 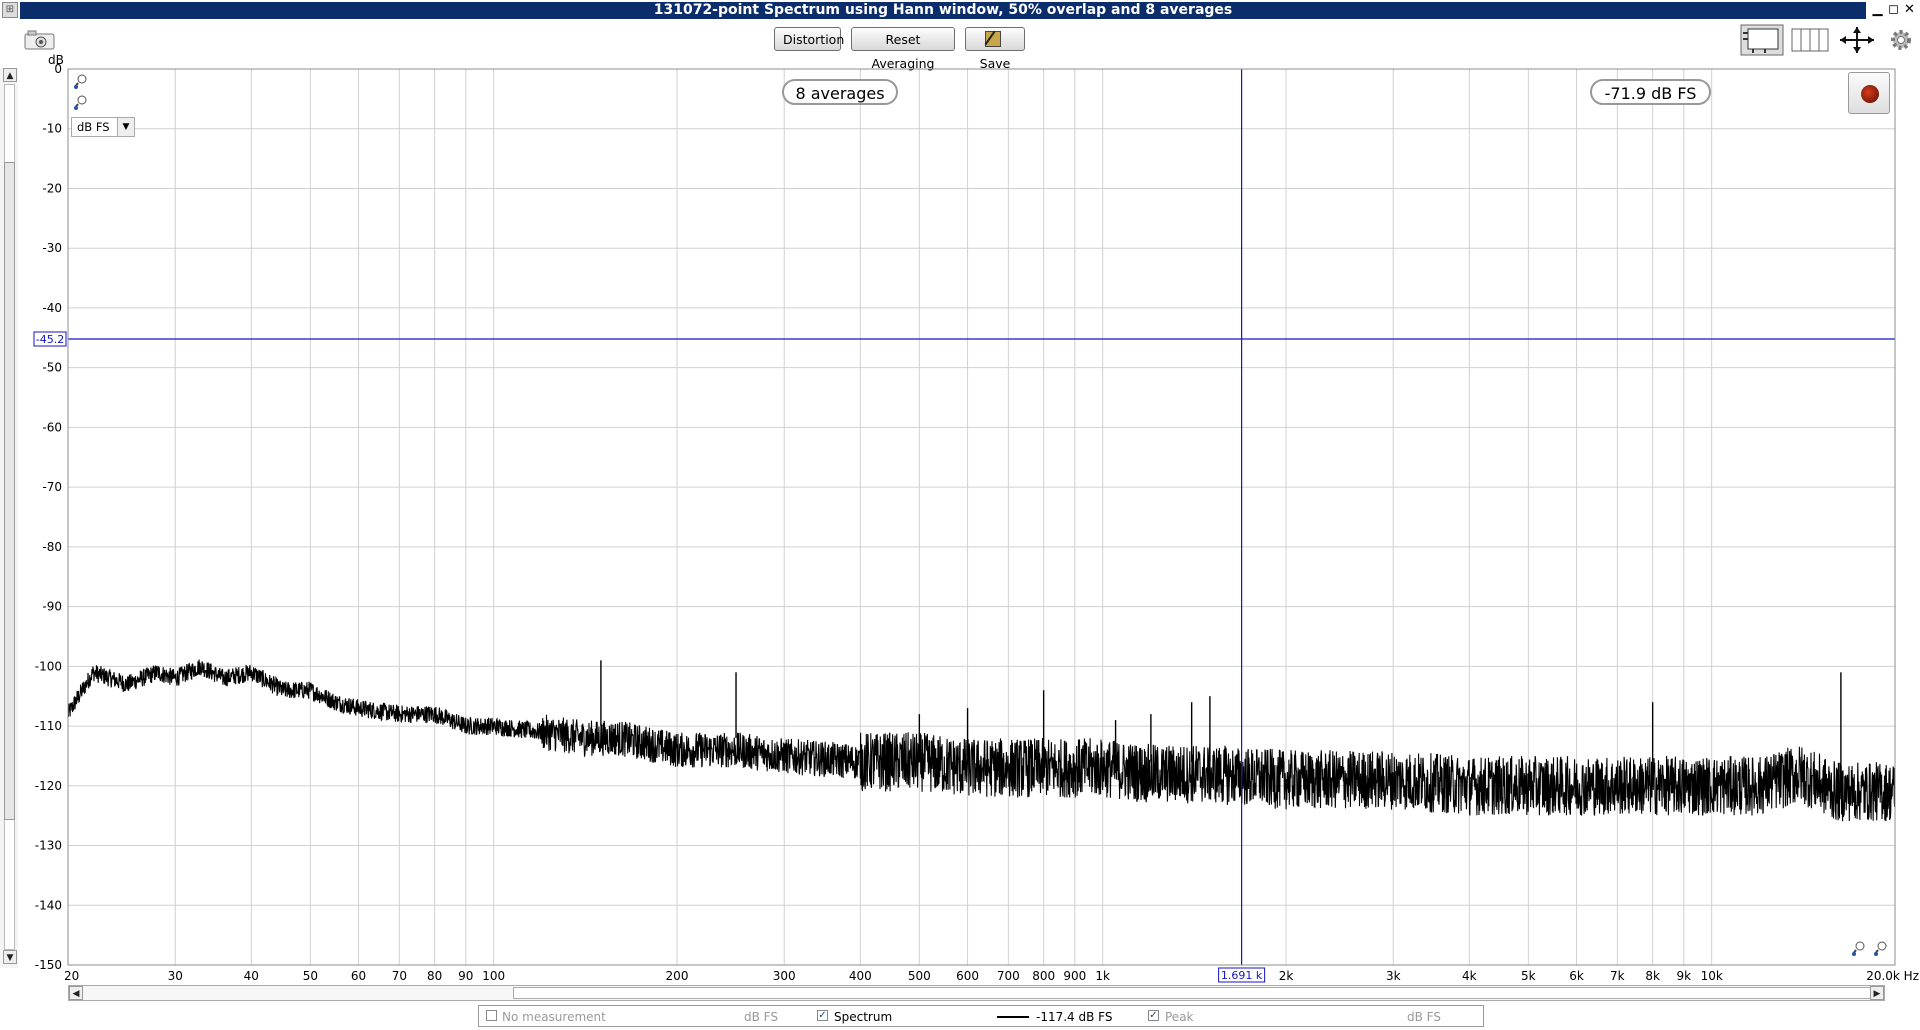 I want to click on x-tick-label: 3k, so click(x=1393, y=976).